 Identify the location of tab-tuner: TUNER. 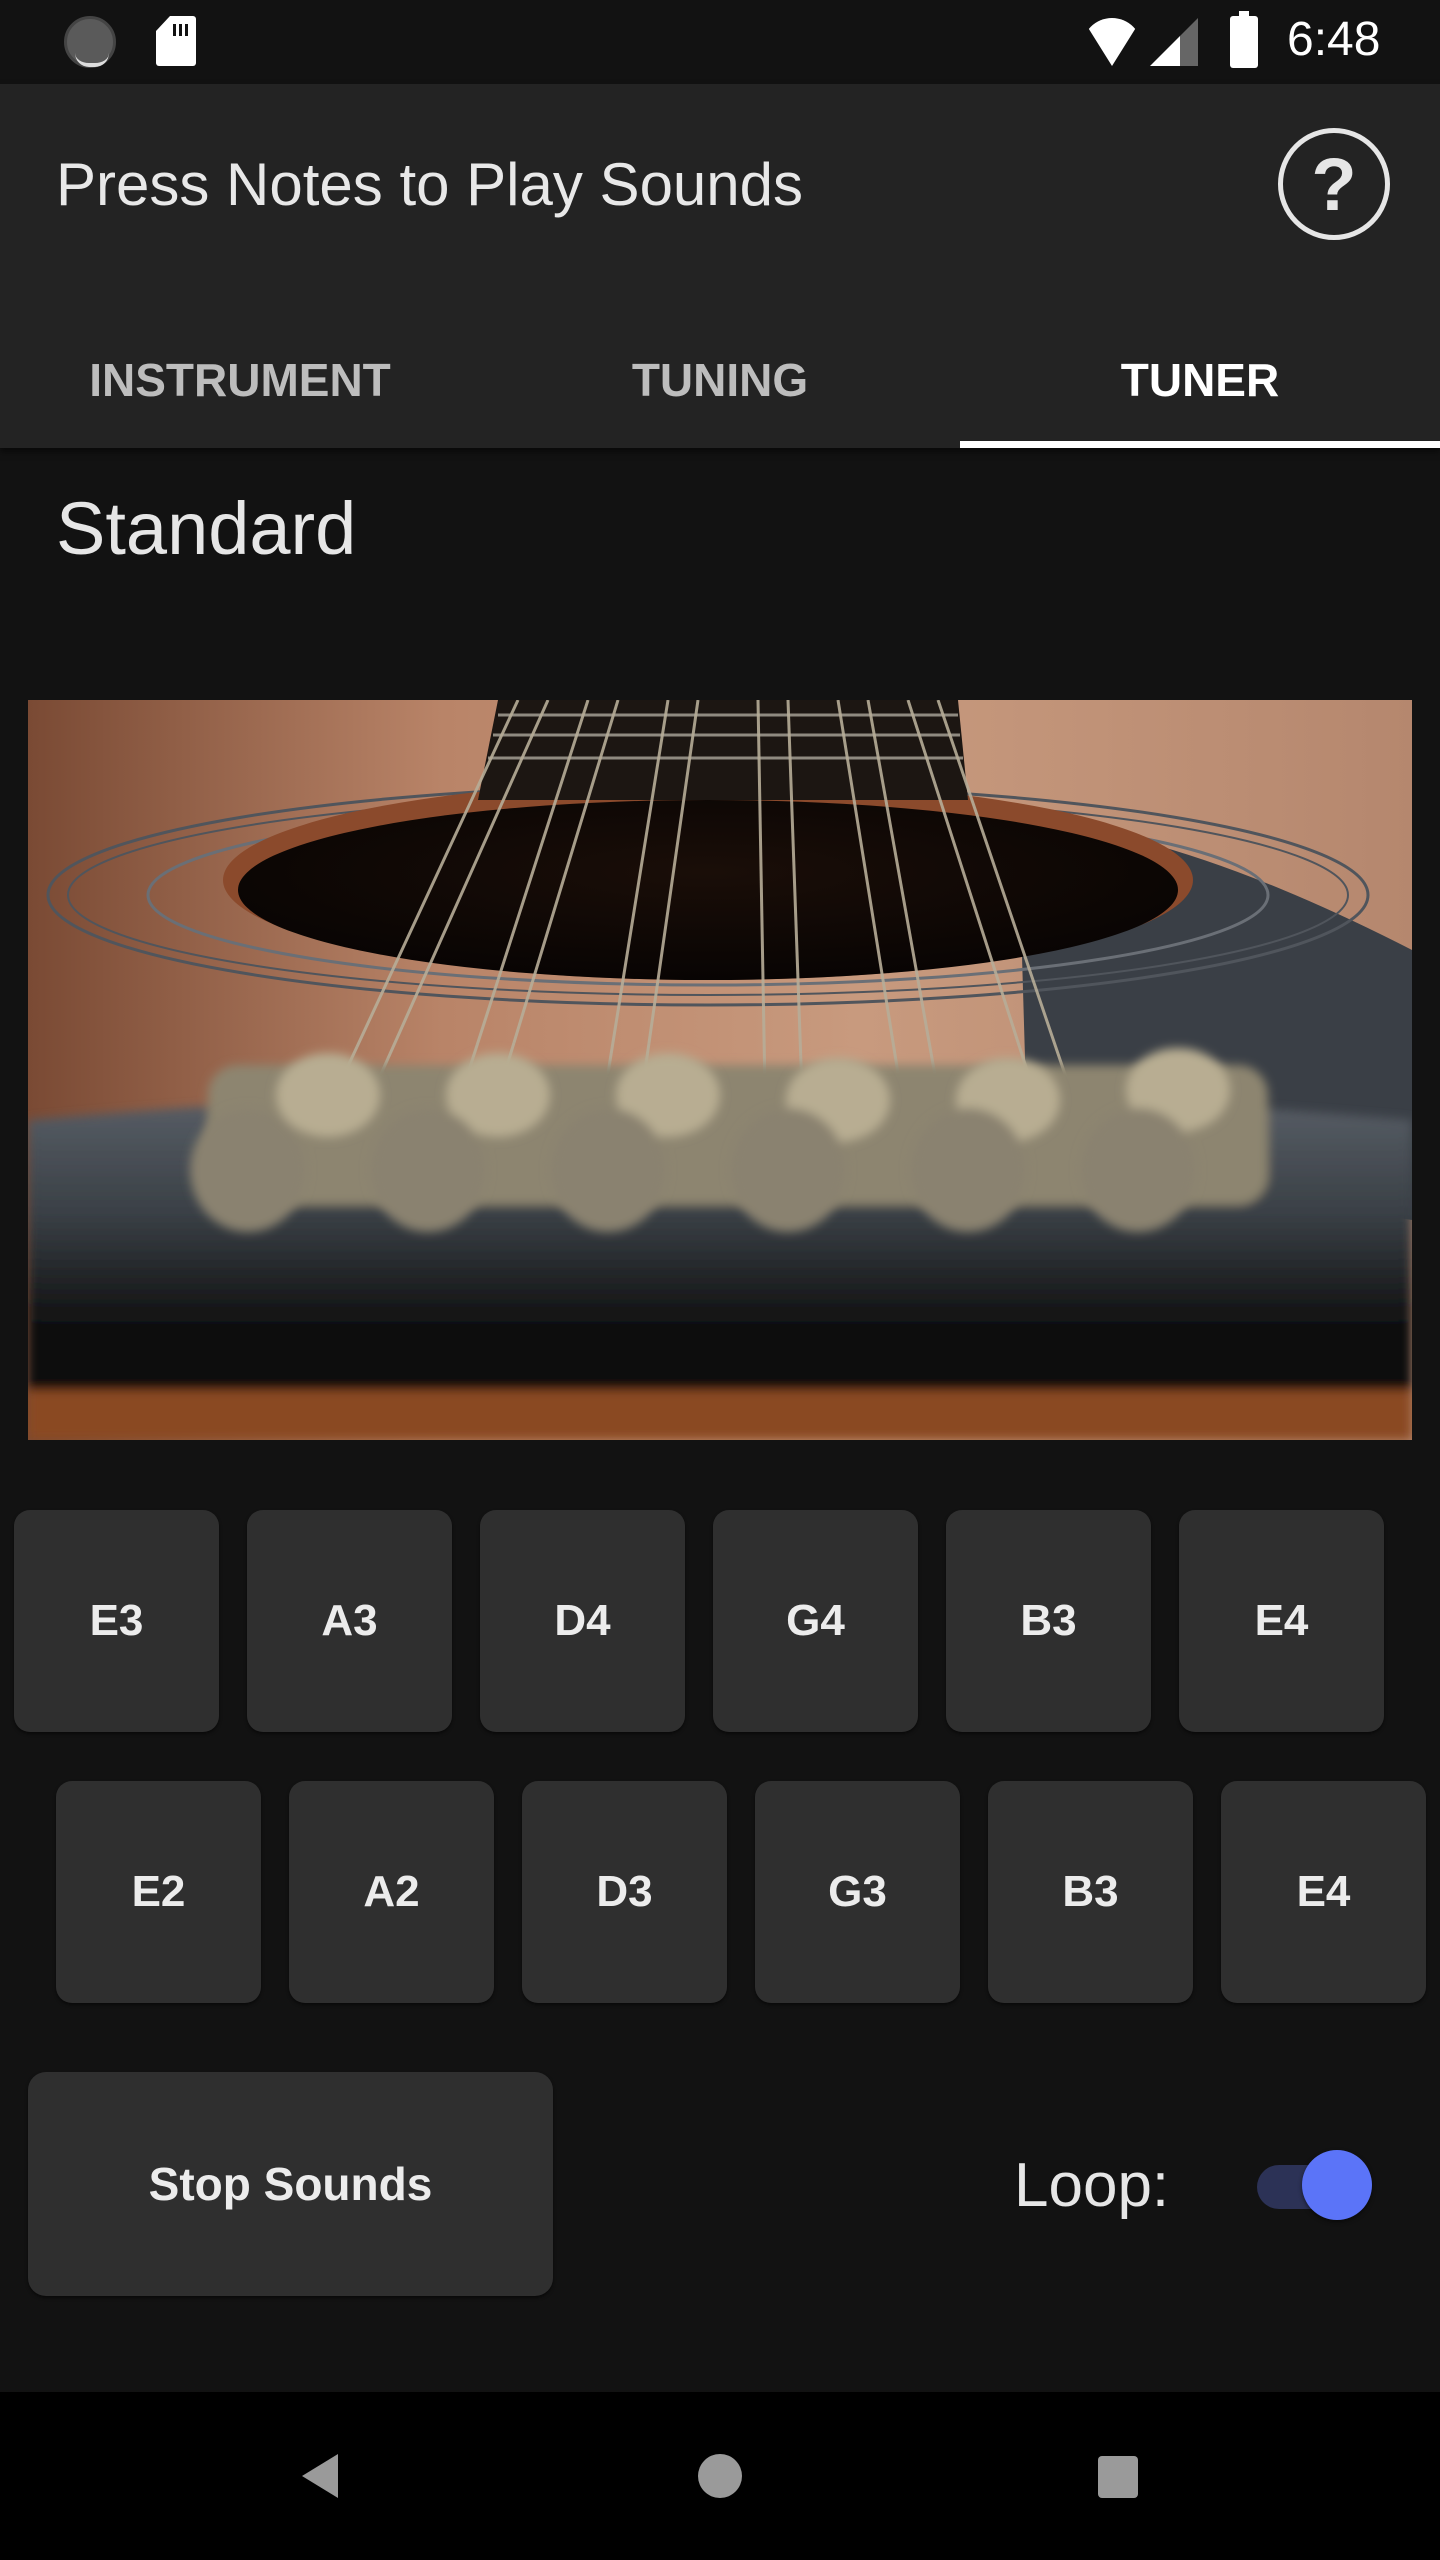
(1200, 386).